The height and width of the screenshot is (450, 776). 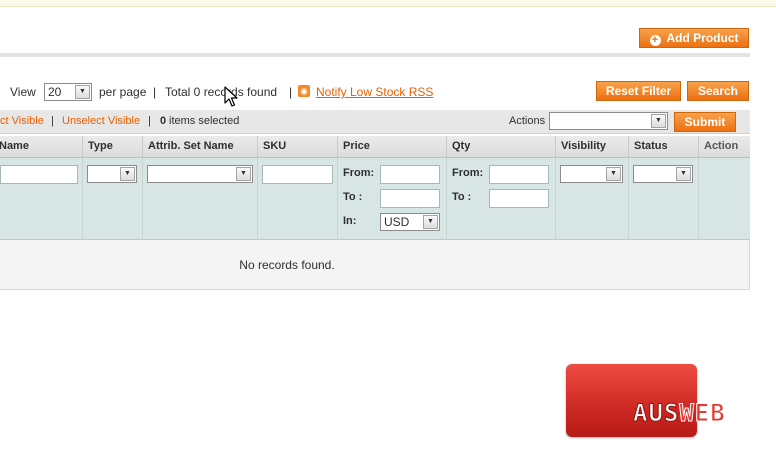 I want to click on sku-filter-input, so click(x=297, y=174).